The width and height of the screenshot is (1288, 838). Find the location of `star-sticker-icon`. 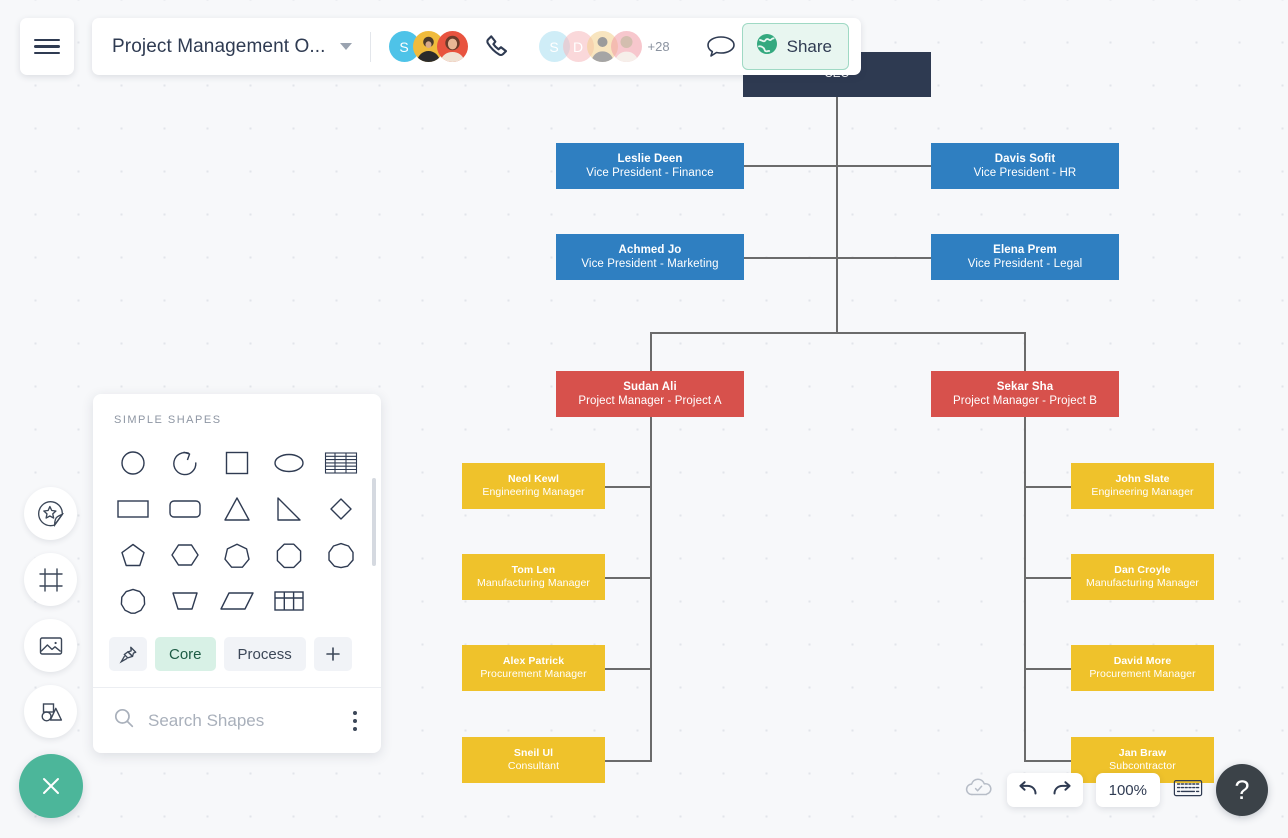

star-sticker-icon is located at coordinates (50, 513).